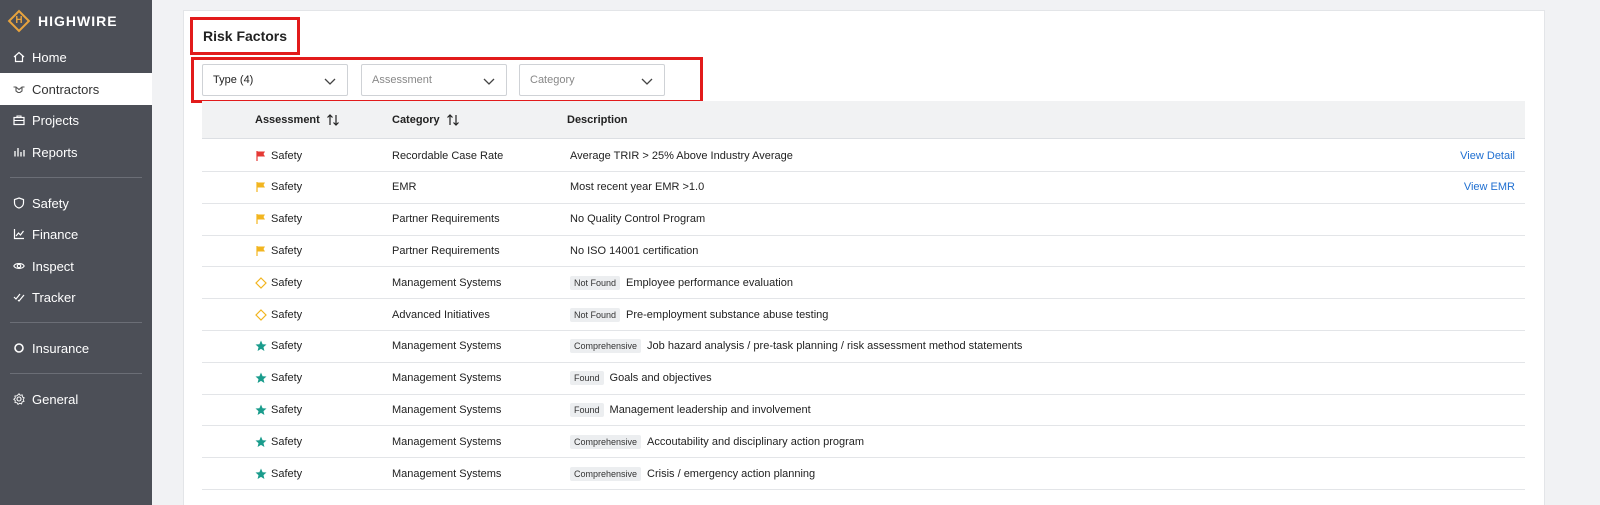 This screenshot has height=505, width=1600. Describe the element at coordinates (592, 80) in the screenshot. I see `category-filter-select: Category` at that location.